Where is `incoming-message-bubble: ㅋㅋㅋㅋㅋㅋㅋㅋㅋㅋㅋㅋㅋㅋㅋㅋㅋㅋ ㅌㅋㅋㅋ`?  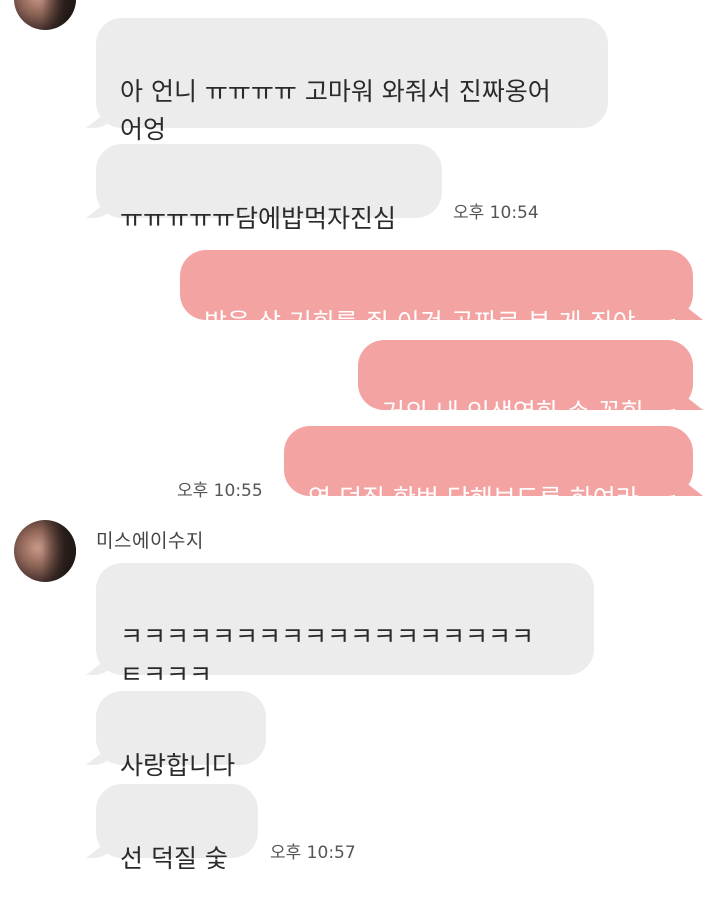 incoming-message-bubble: ㅋㅋㅋㅋㅋㅋㅋㅋㅋㅋㅋㅋㅋㅋㅋㅋㅋㅋ ㅌㅋㅋㅋ is located at coordinates (345, 626).